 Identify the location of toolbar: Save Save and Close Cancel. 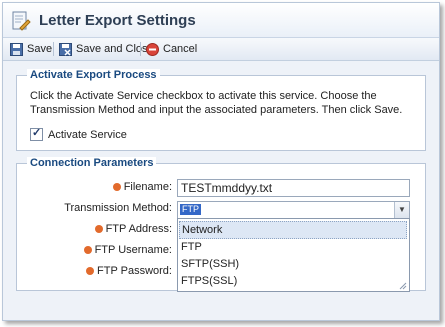
(221, 49).